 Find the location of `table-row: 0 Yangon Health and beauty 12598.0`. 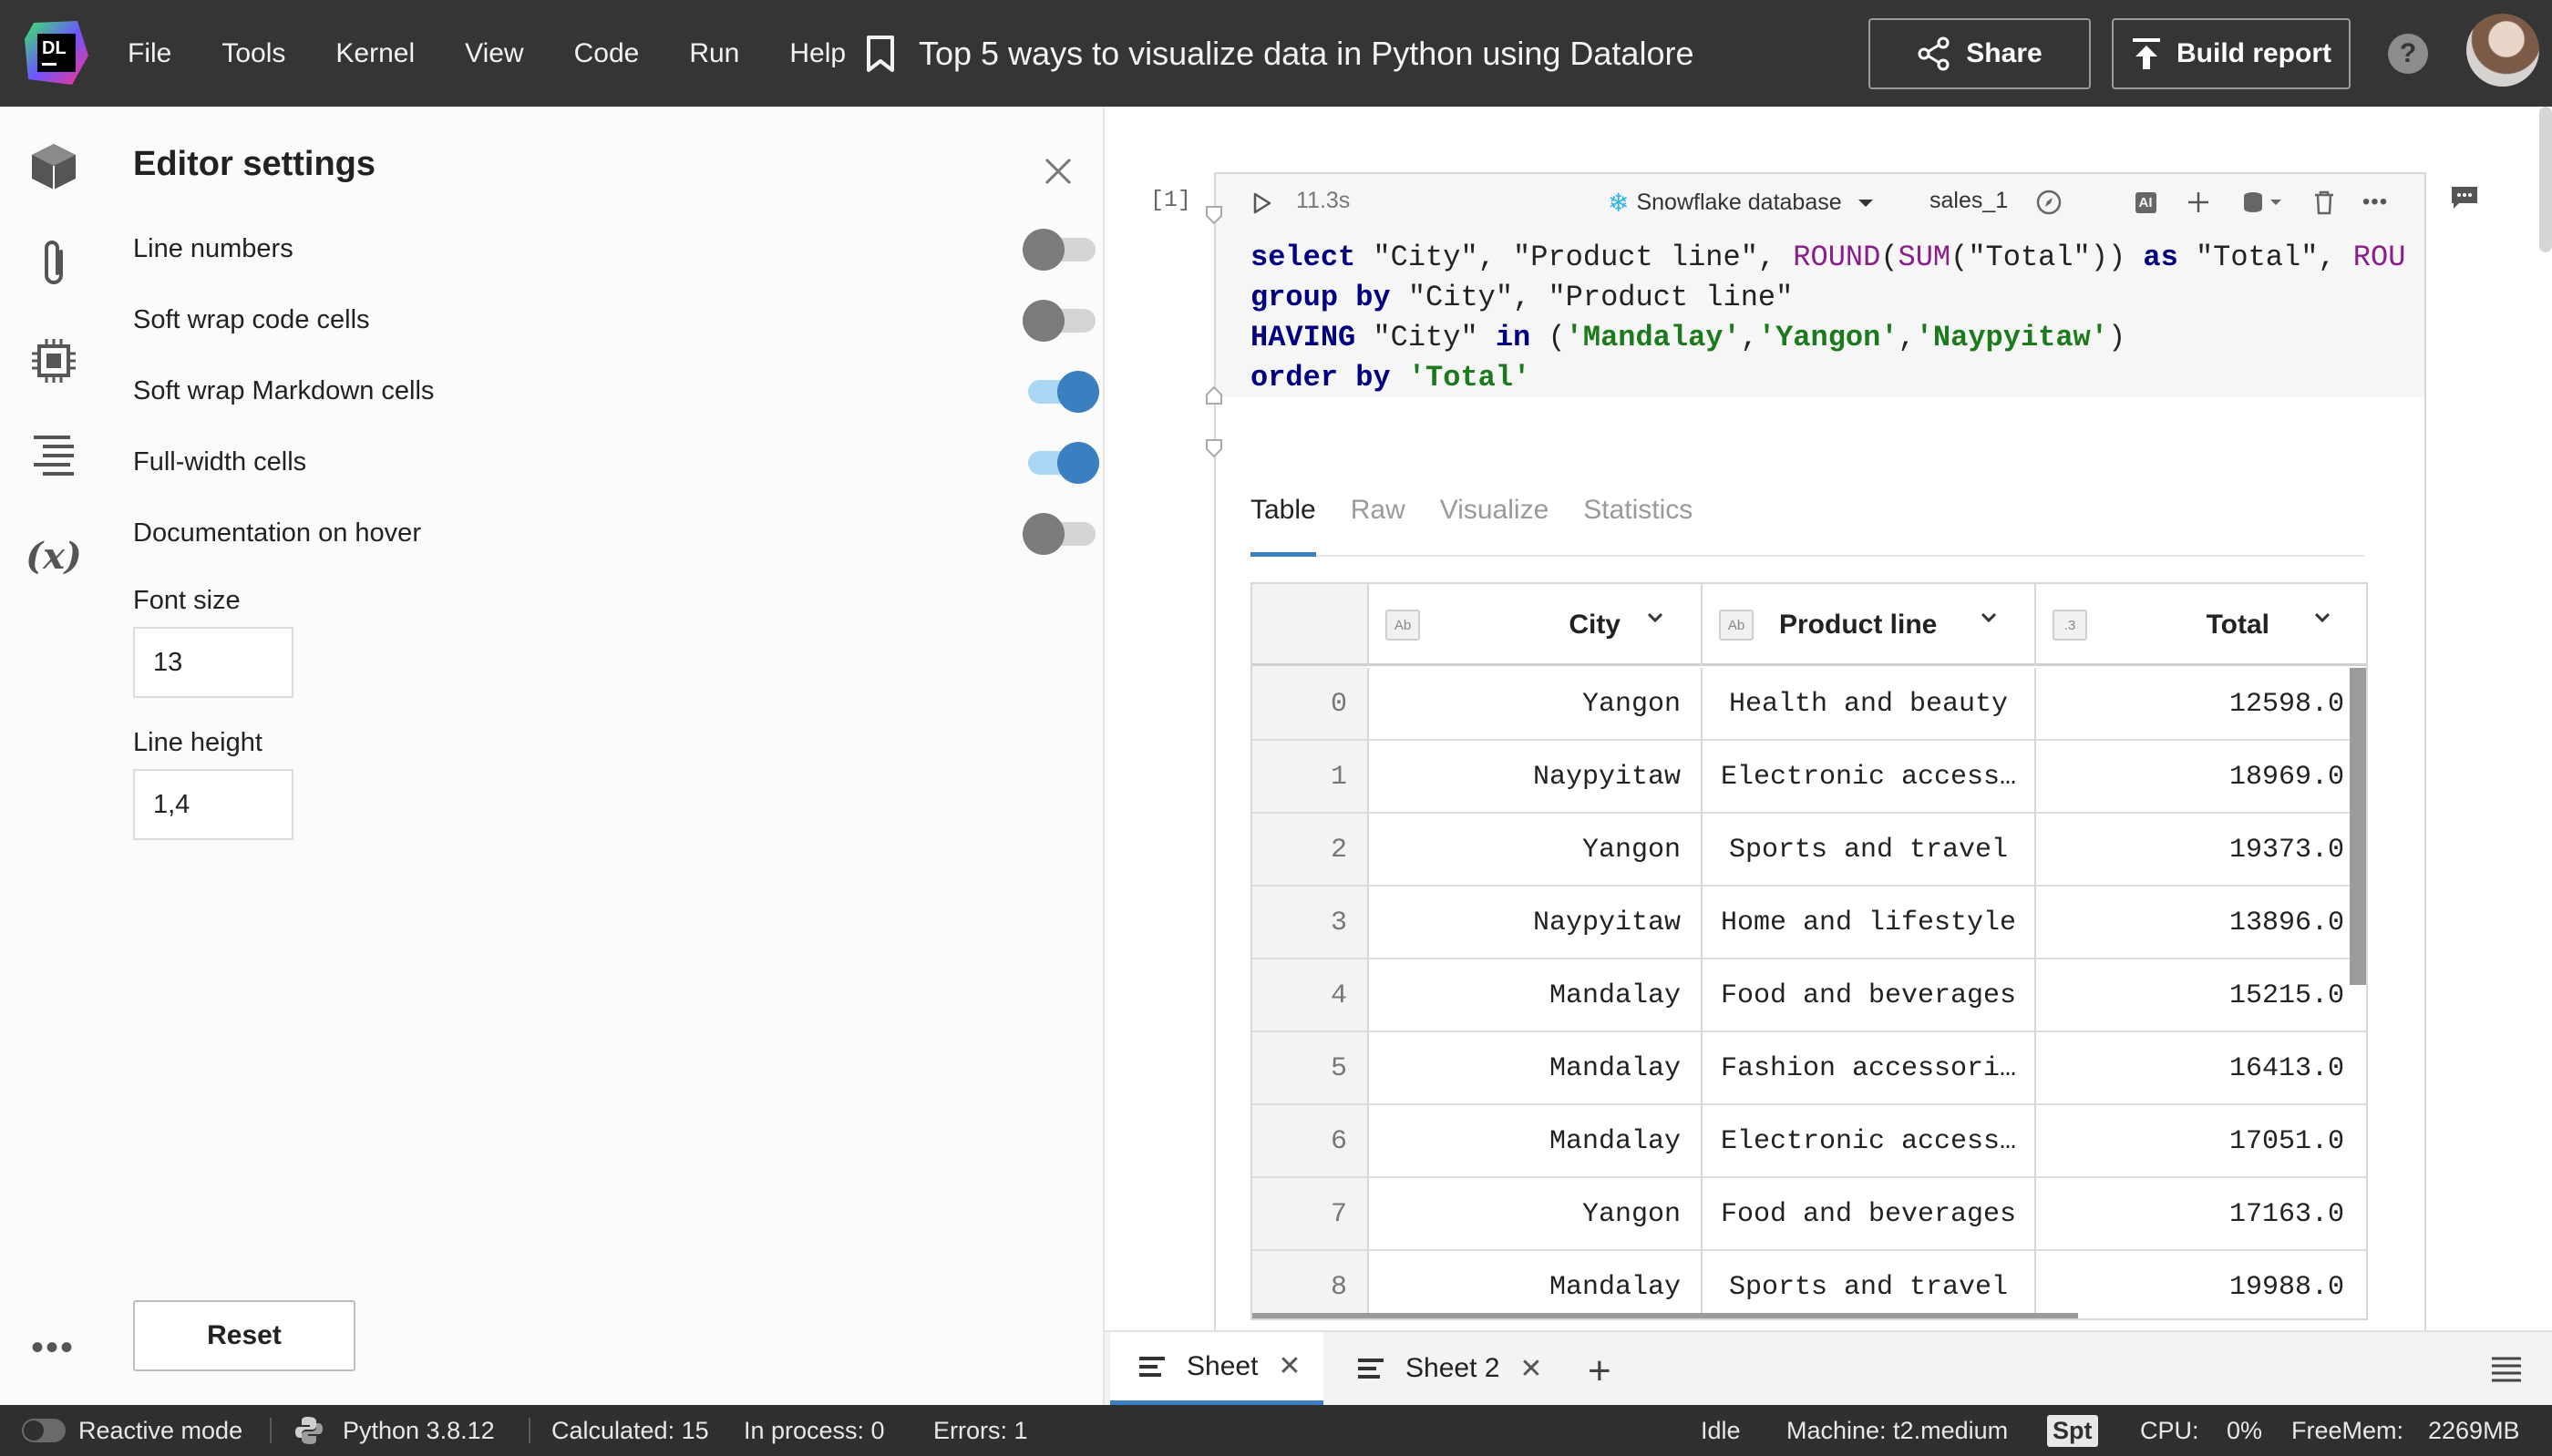

table-row: 0 Yangon Health and beauty 12598.0 is located at coordinates (1809, 704).